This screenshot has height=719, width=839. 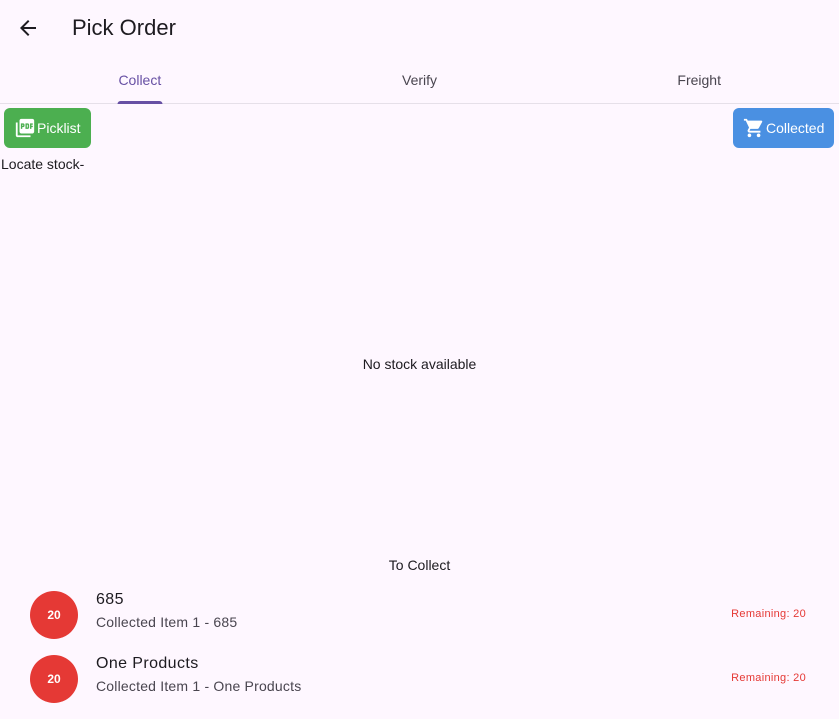 I want to click on tab-verify: Verify, so click(x=420, y=79).